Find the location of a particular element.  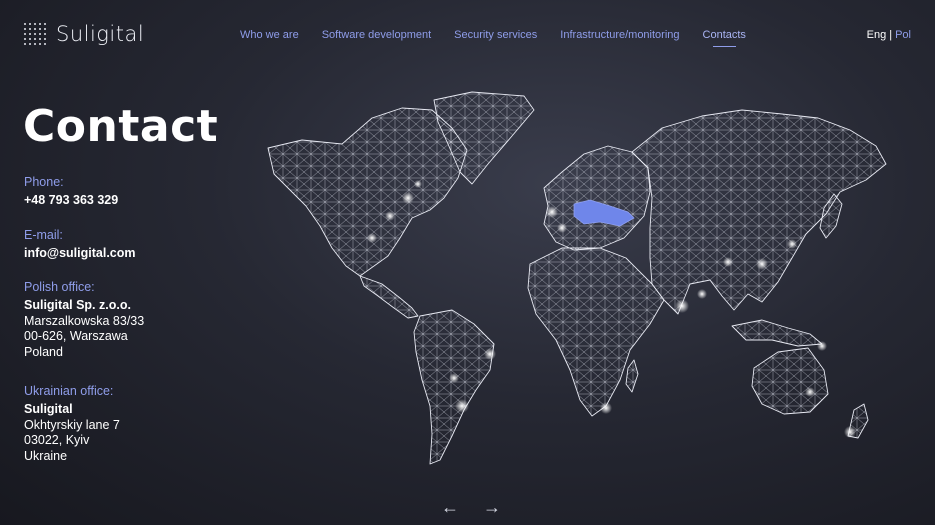

polish-office-company: Suligital Sp. z.o.o. is located at coordinates (77, 305).